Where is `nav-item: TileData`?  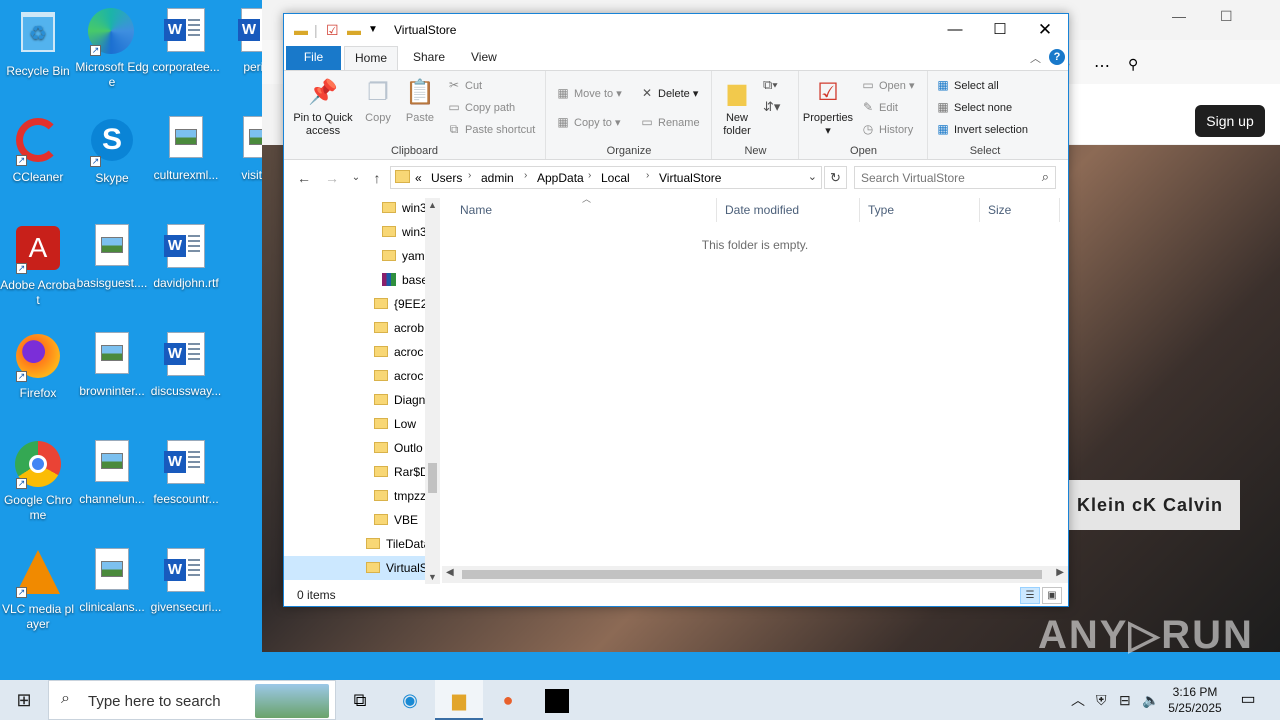 nav-item: TileData is located at coordinates (357, 544).